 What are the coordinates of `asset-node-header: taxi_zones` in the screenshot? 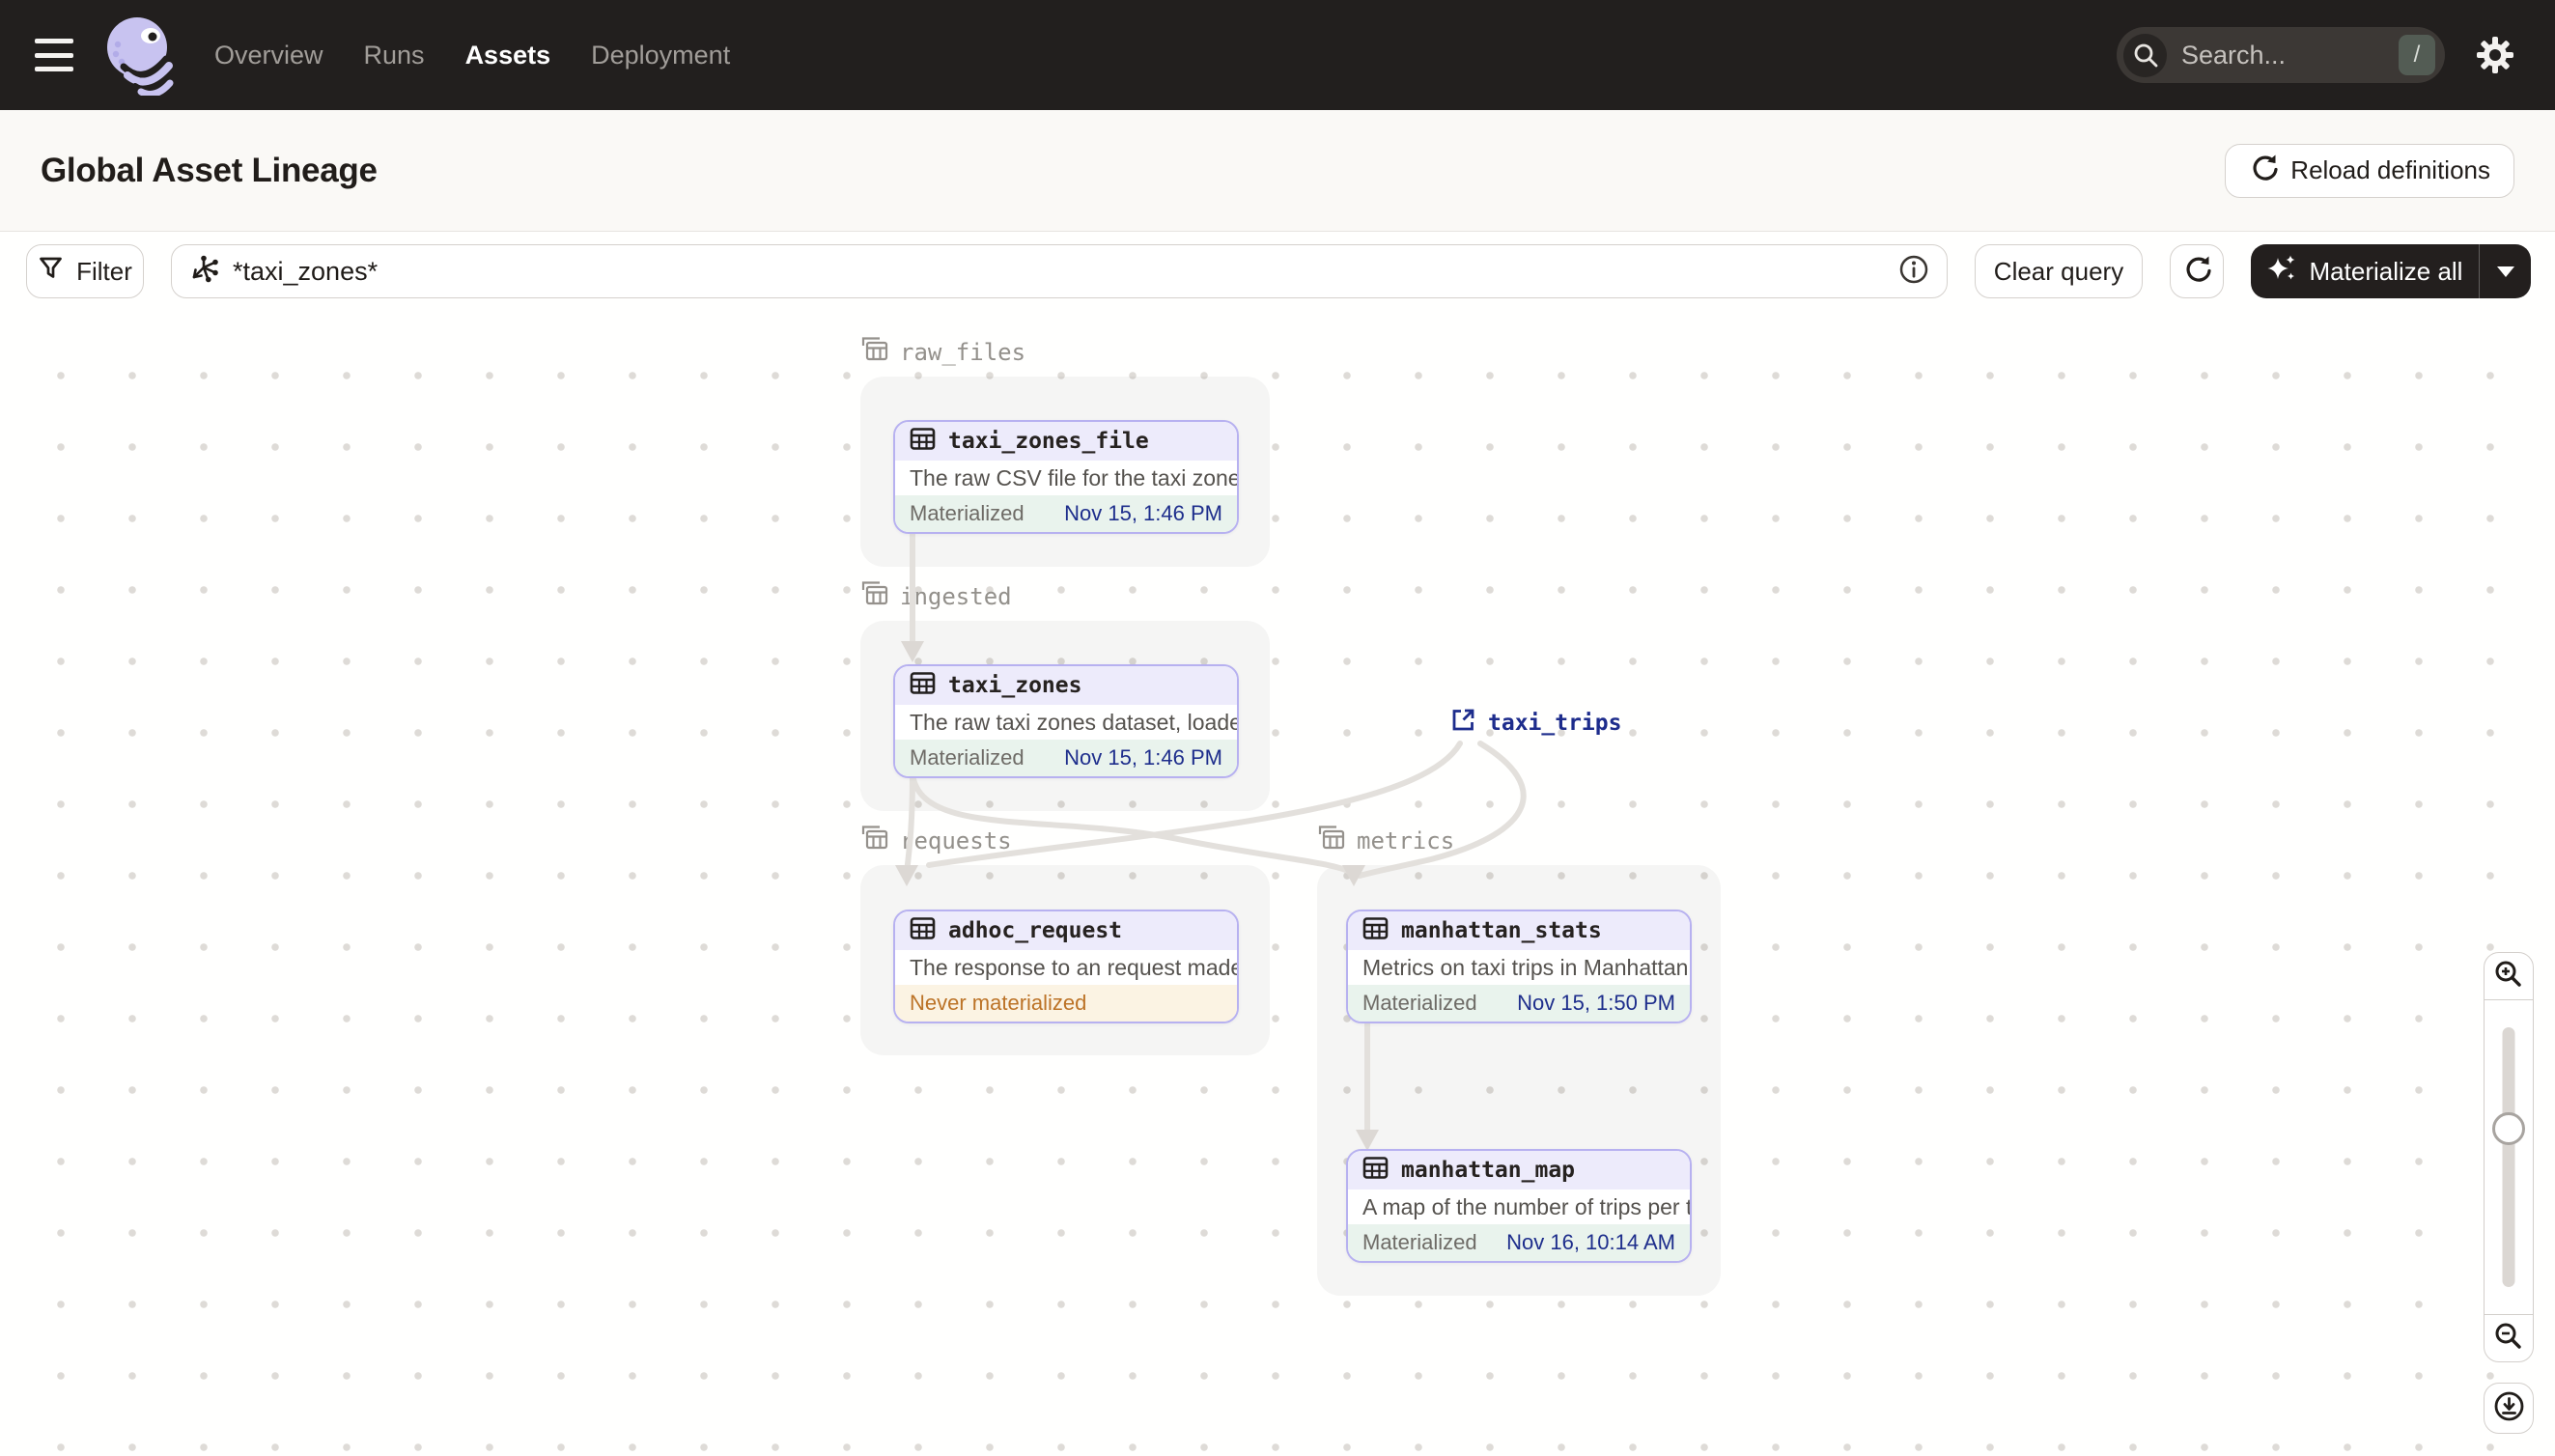 It's located at (1066, 686).